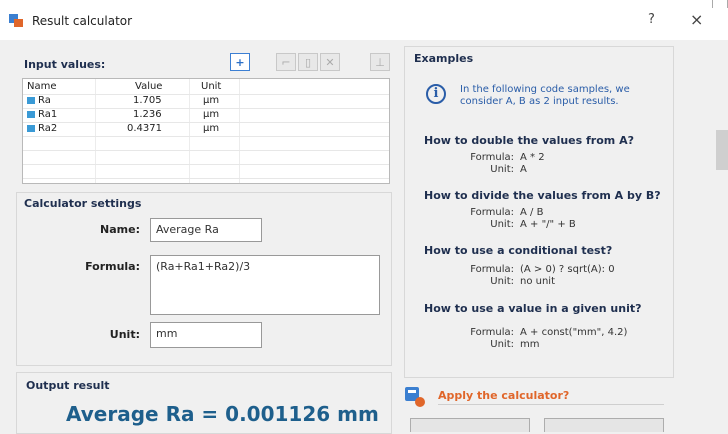 Image resolution: width=728 pixels, height=434 pixels. I want to click on window-title: Result calculator, so click(82, 21).